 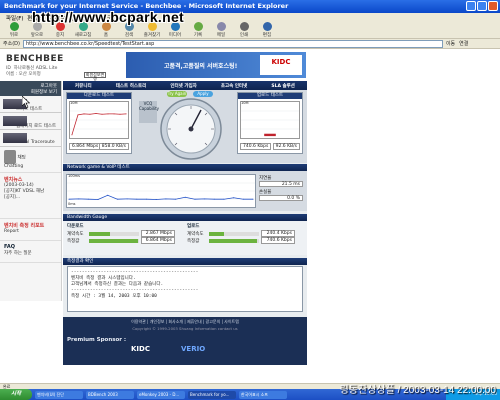 What do you see at coordinates (30, 138) in the screenshot?
I see `sidebar-item-traceroute: Visual Traceroute` at bounding box center [30, 138].